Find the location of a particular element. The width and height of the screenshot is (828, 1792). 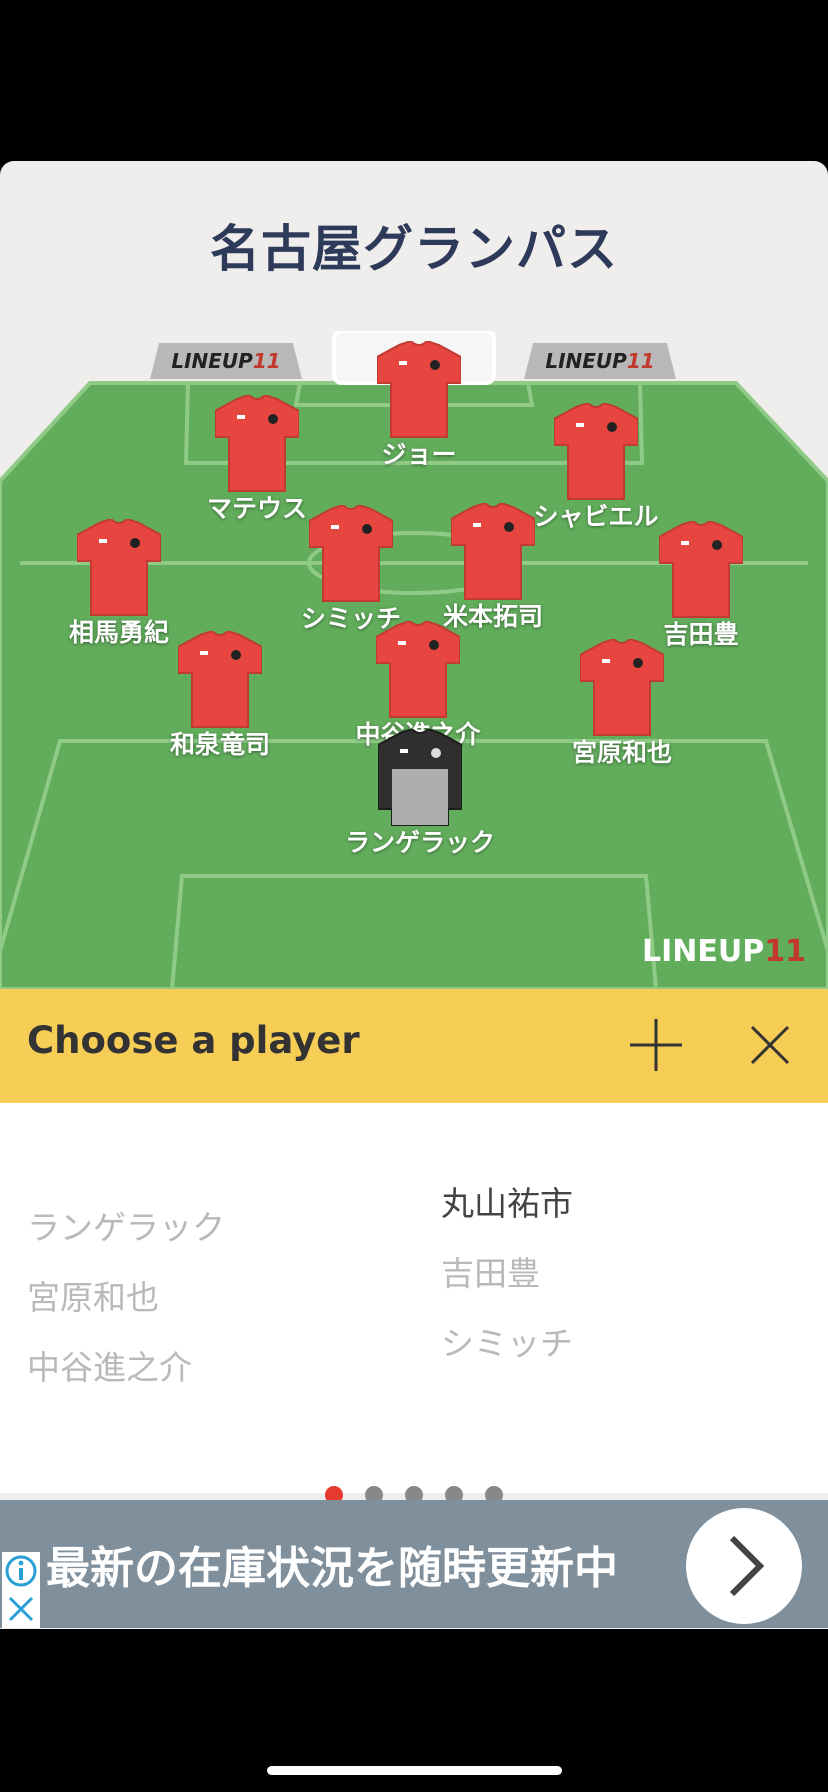

info-icon is located at coordinates (21, 1571).